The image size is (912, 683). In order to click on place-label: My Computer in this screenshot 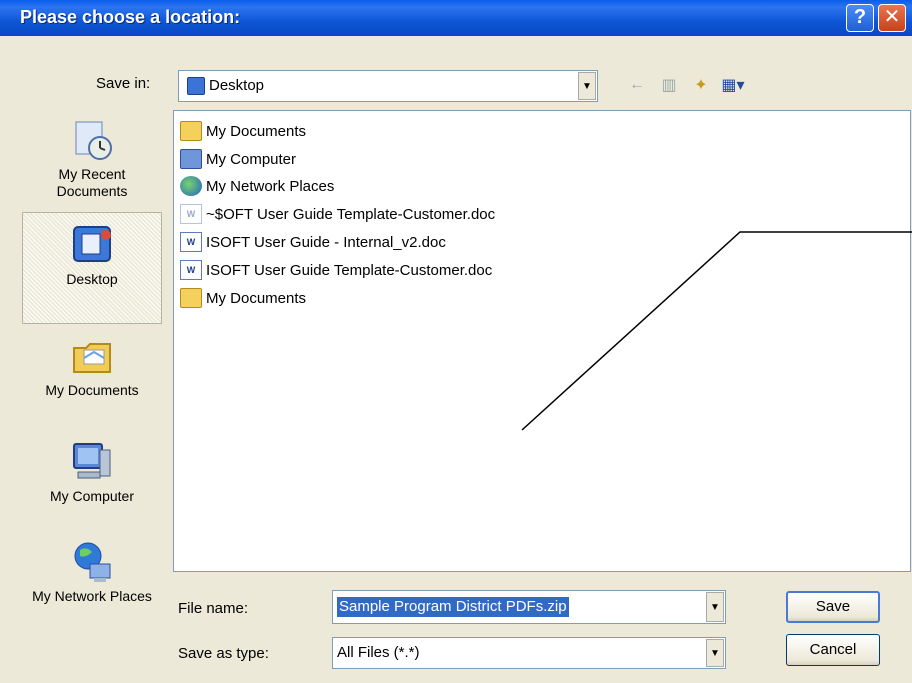, I will do `click(92, 496)`.